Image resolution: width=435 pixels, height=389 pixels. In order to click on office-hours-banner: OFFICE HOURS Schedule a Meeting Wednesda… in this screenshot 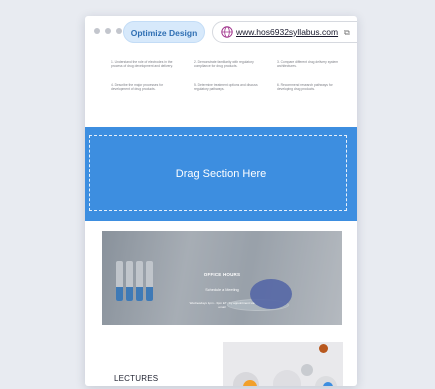, I will do `click(222, 278)`.